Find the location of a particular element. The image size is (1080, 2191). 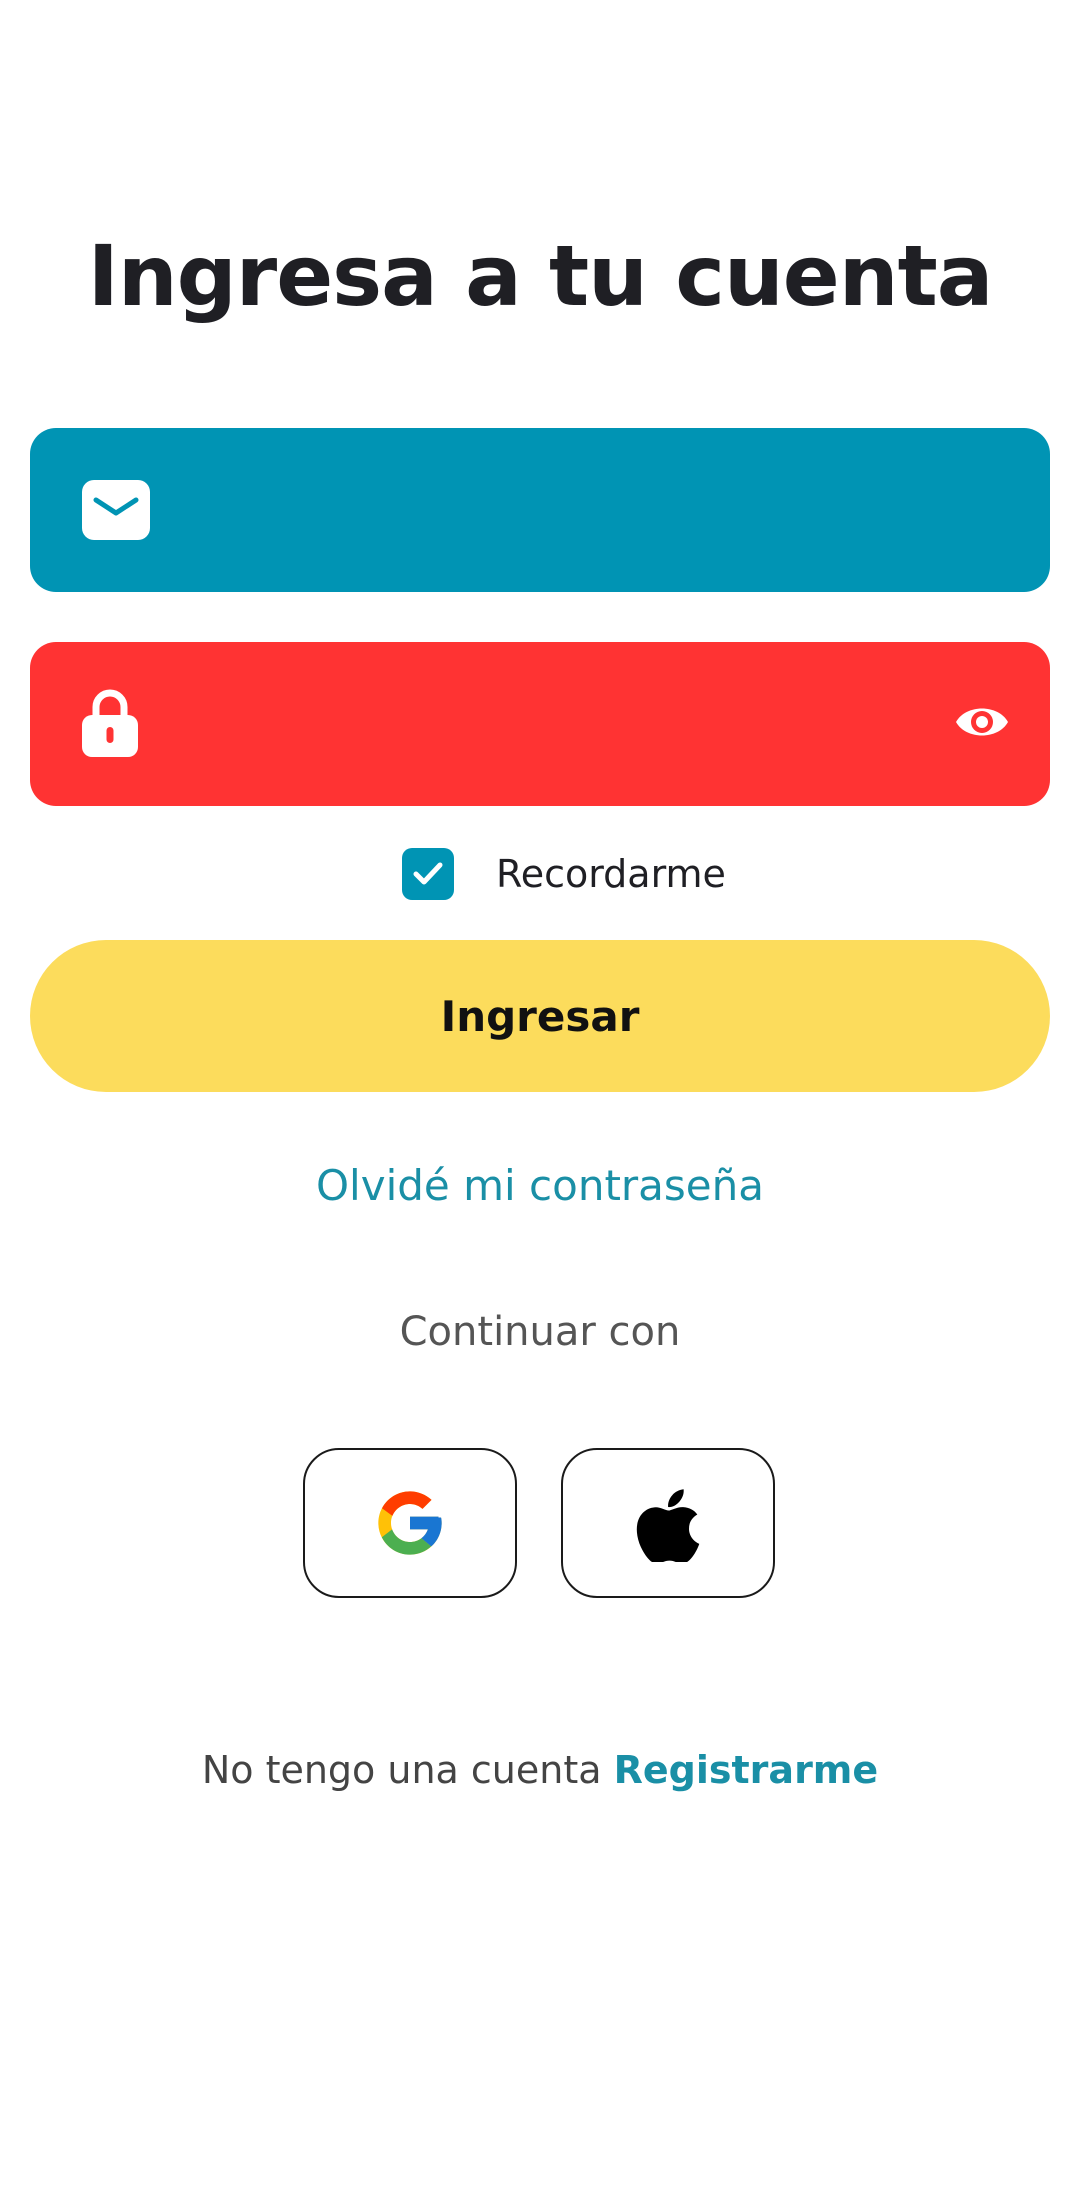

remember-row: Recordarme is located at coordinates (540, 874).